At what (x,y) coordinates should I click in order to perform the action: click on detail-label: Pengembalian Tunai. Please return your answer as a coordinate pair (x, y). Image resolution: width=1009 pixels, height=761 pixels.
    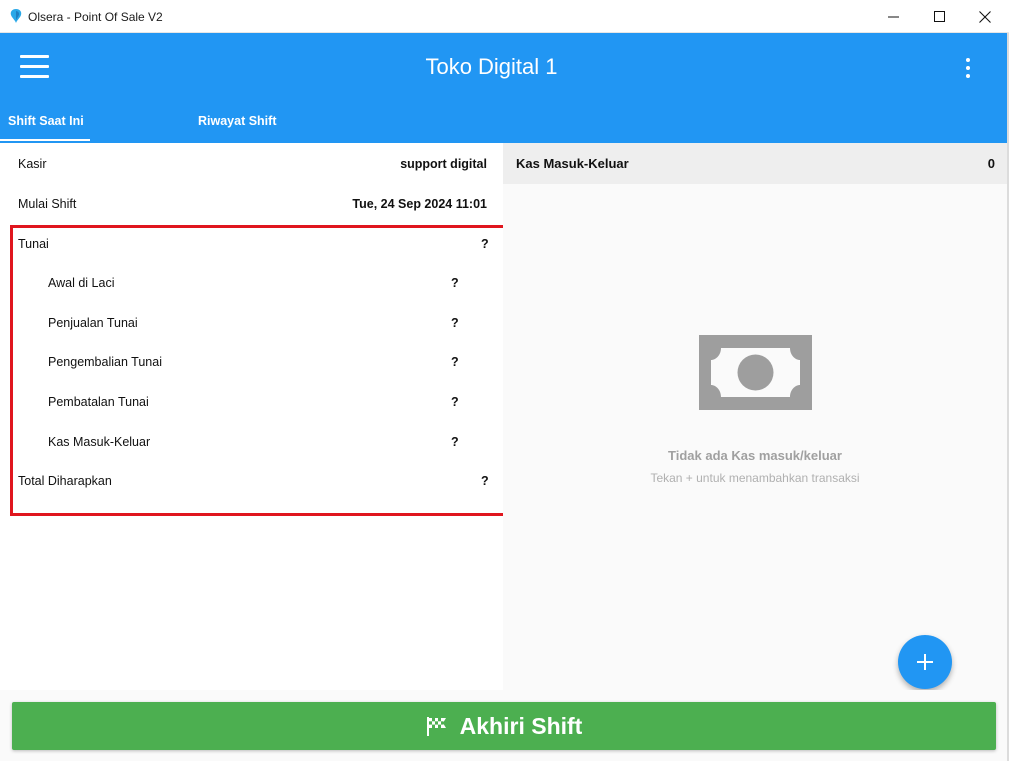
    Looking at the image, I should click on (105, 362).